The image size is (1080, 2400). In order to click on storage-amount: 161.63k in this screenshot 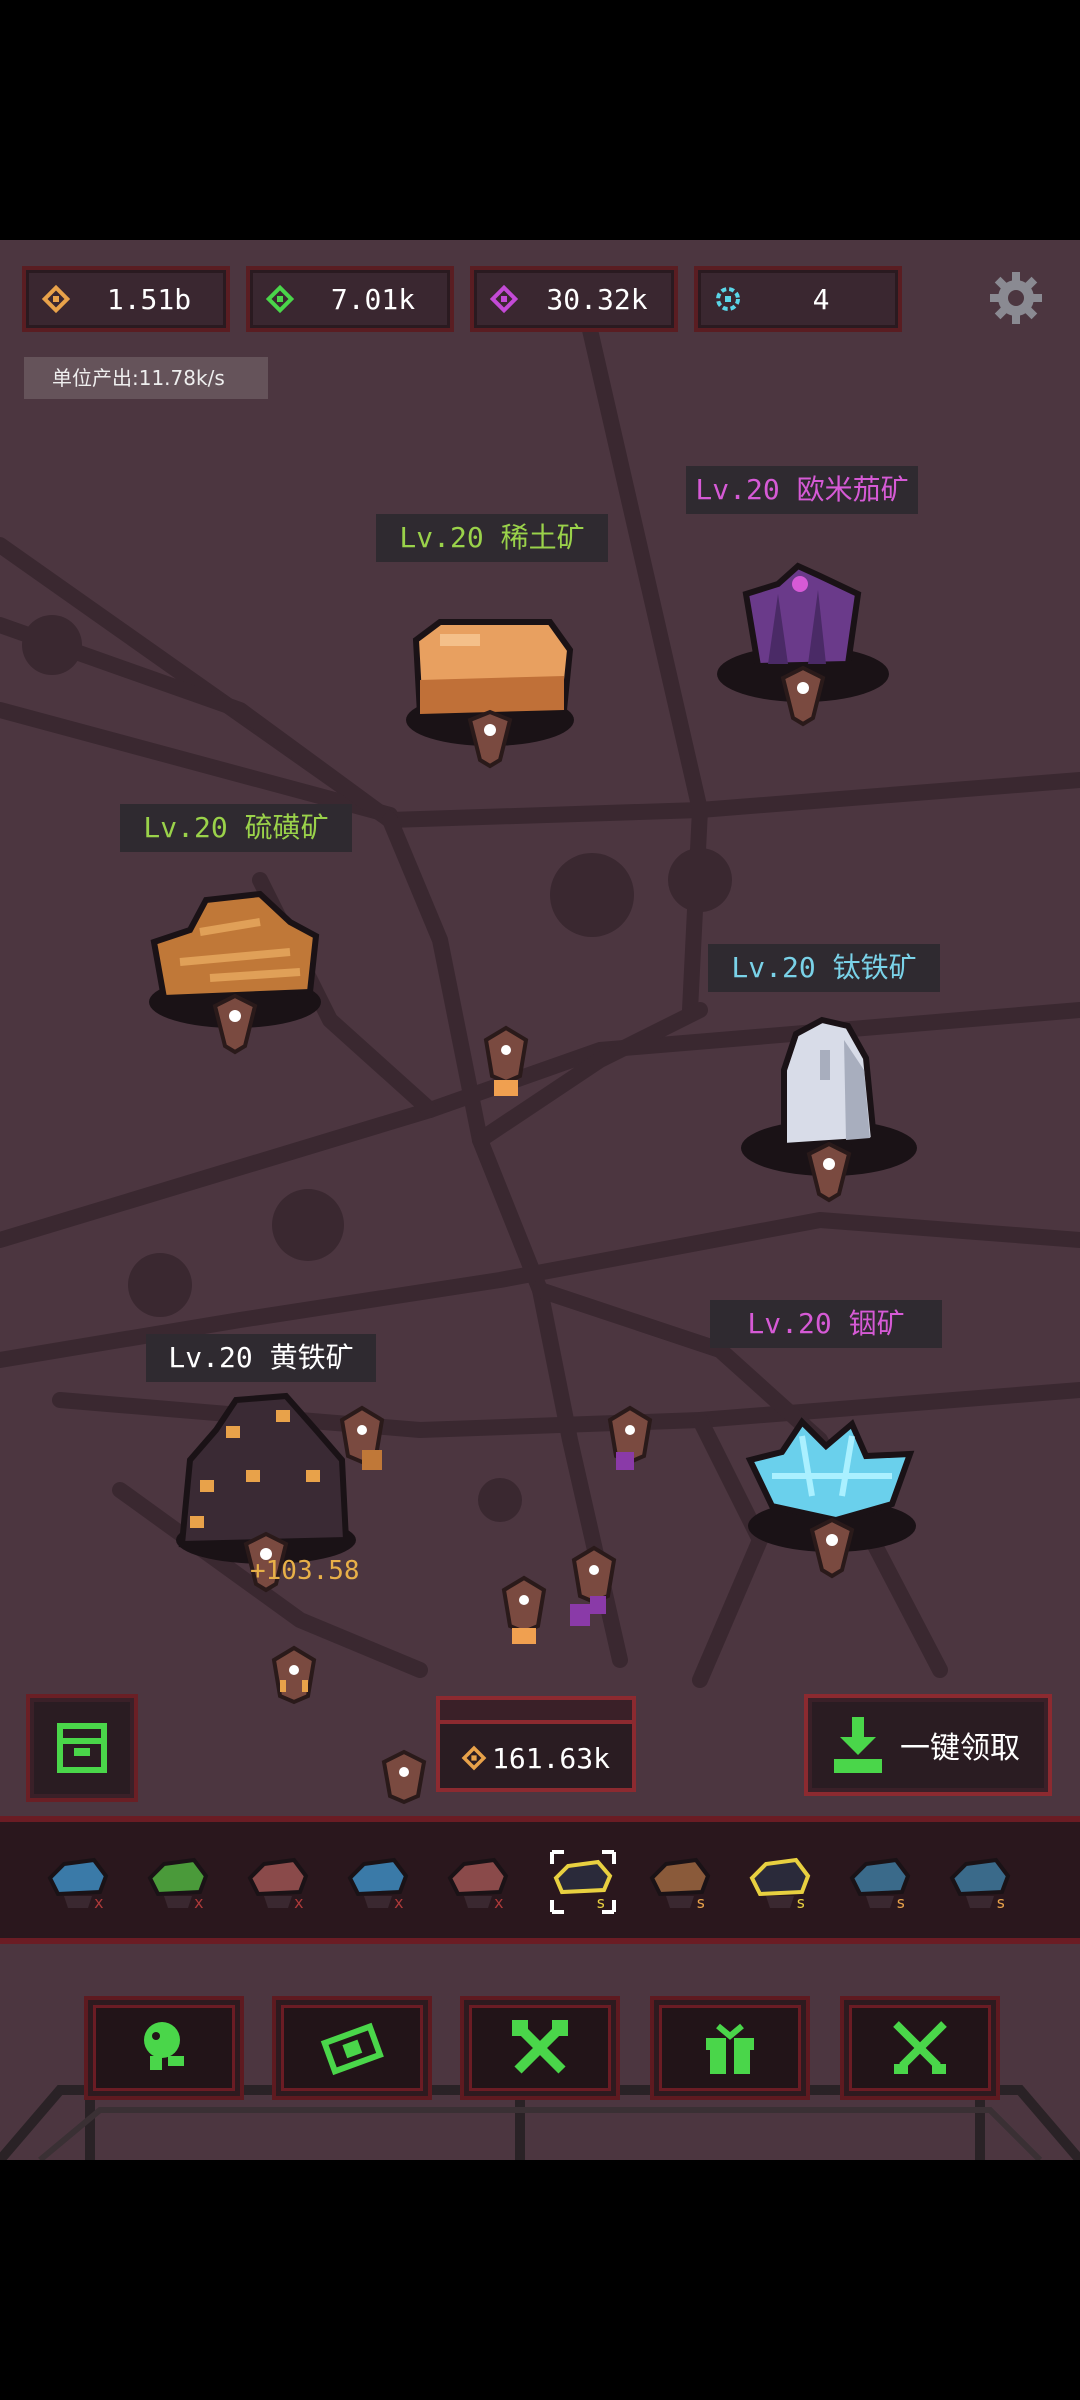, I will do `click(550, 1758)`.